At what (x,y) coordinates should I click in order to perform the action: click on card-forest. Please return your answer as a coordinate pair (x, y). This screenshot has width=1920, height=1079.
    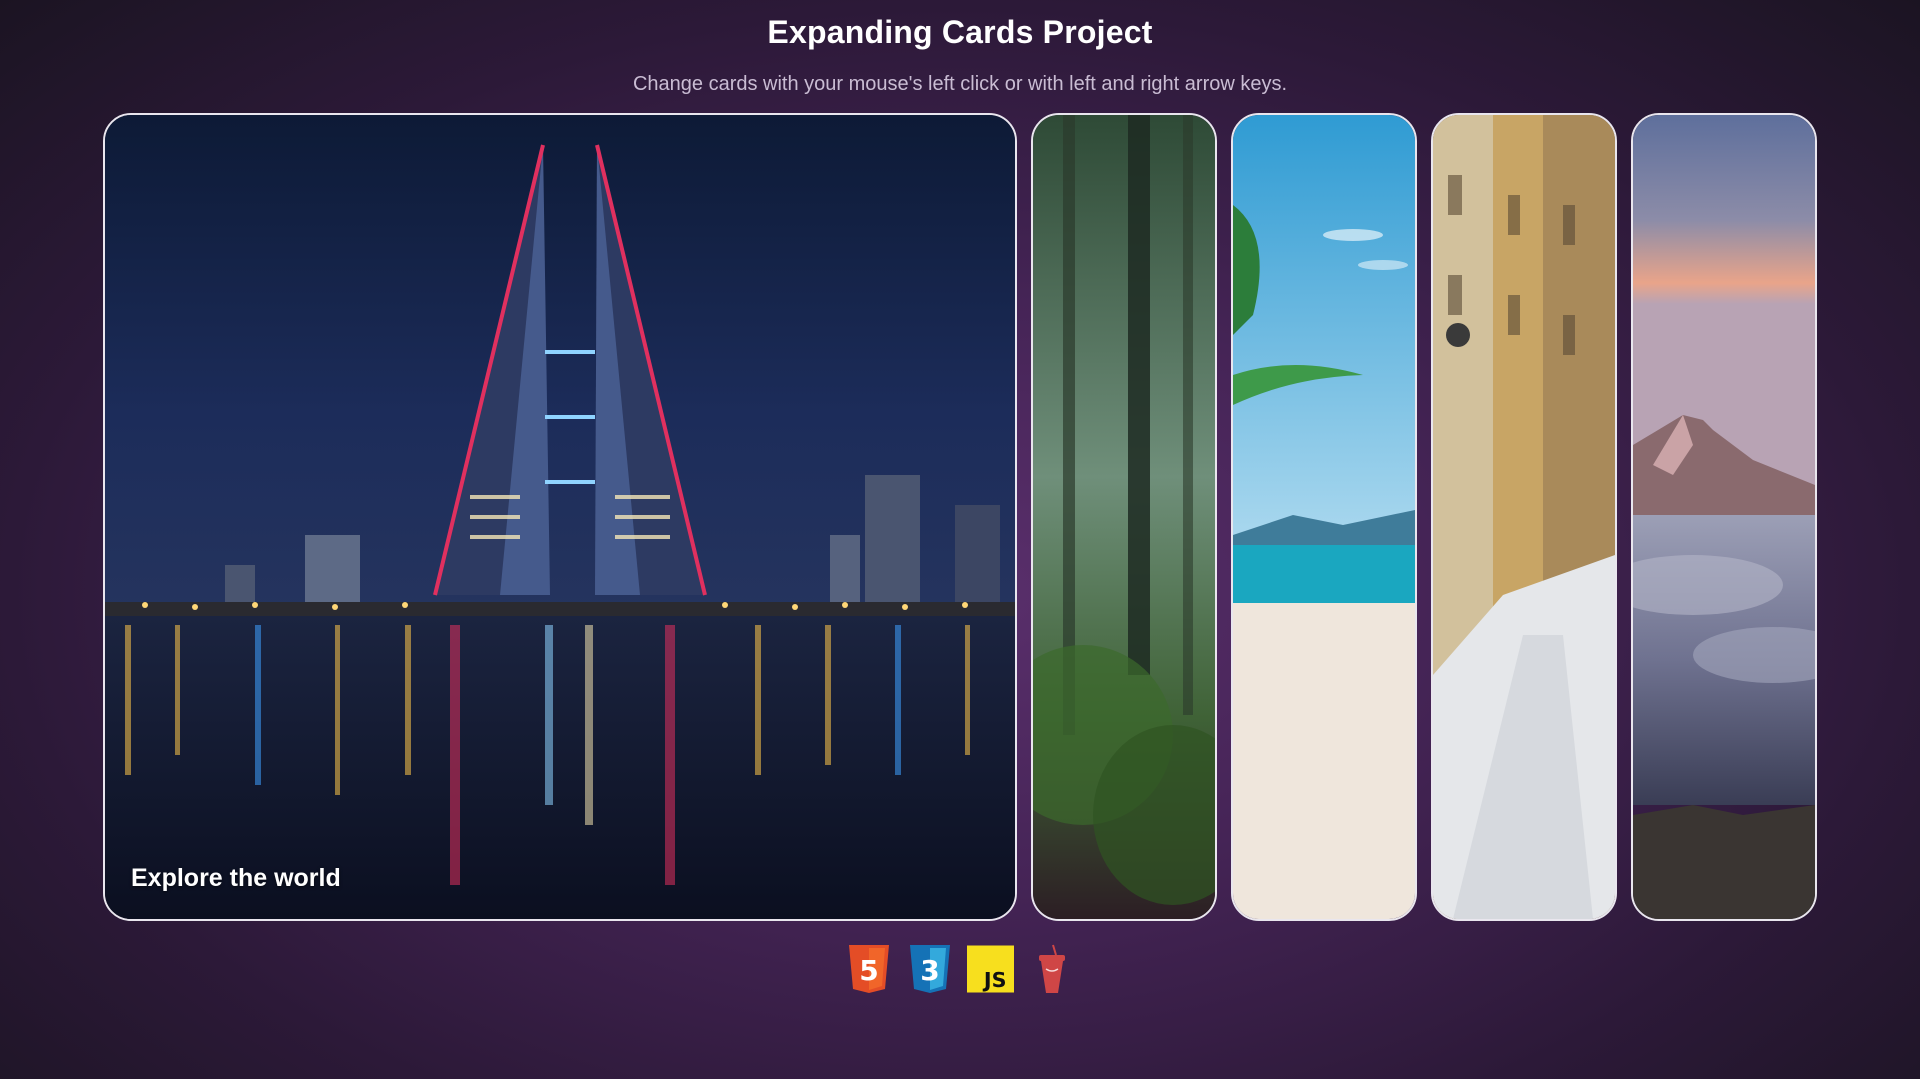
    Looking at the image, I should click on (1124, 517).